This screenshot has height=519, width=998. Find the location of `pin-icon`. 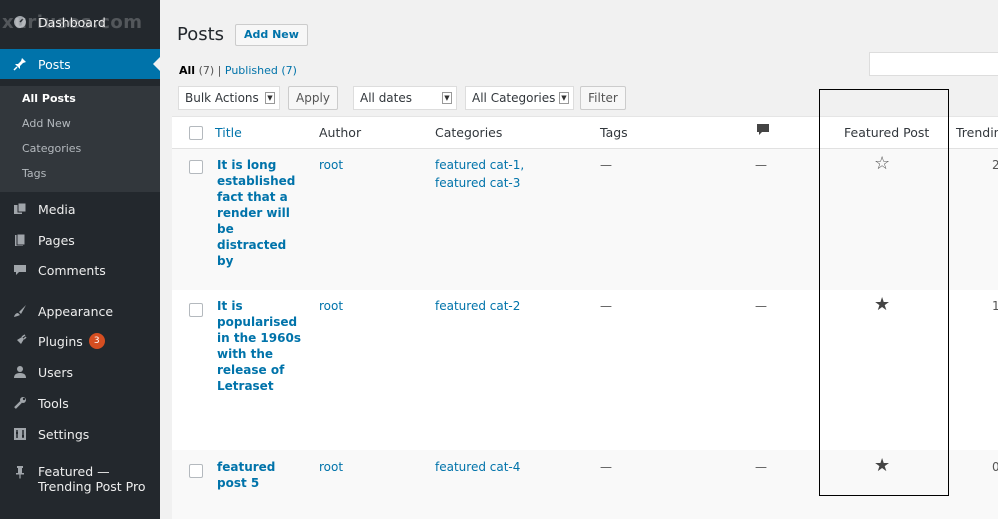

pin-icon is located at coordinates (20, 64).